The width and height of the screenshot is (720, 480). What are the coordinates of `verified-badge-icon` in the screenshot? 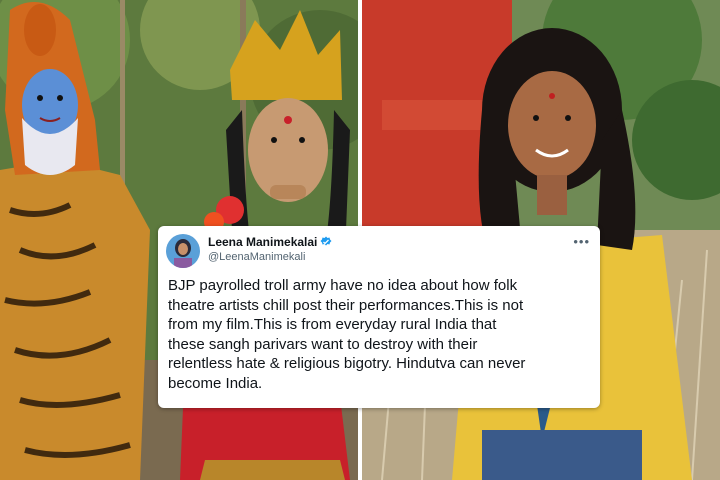 It's located at (326, 243).